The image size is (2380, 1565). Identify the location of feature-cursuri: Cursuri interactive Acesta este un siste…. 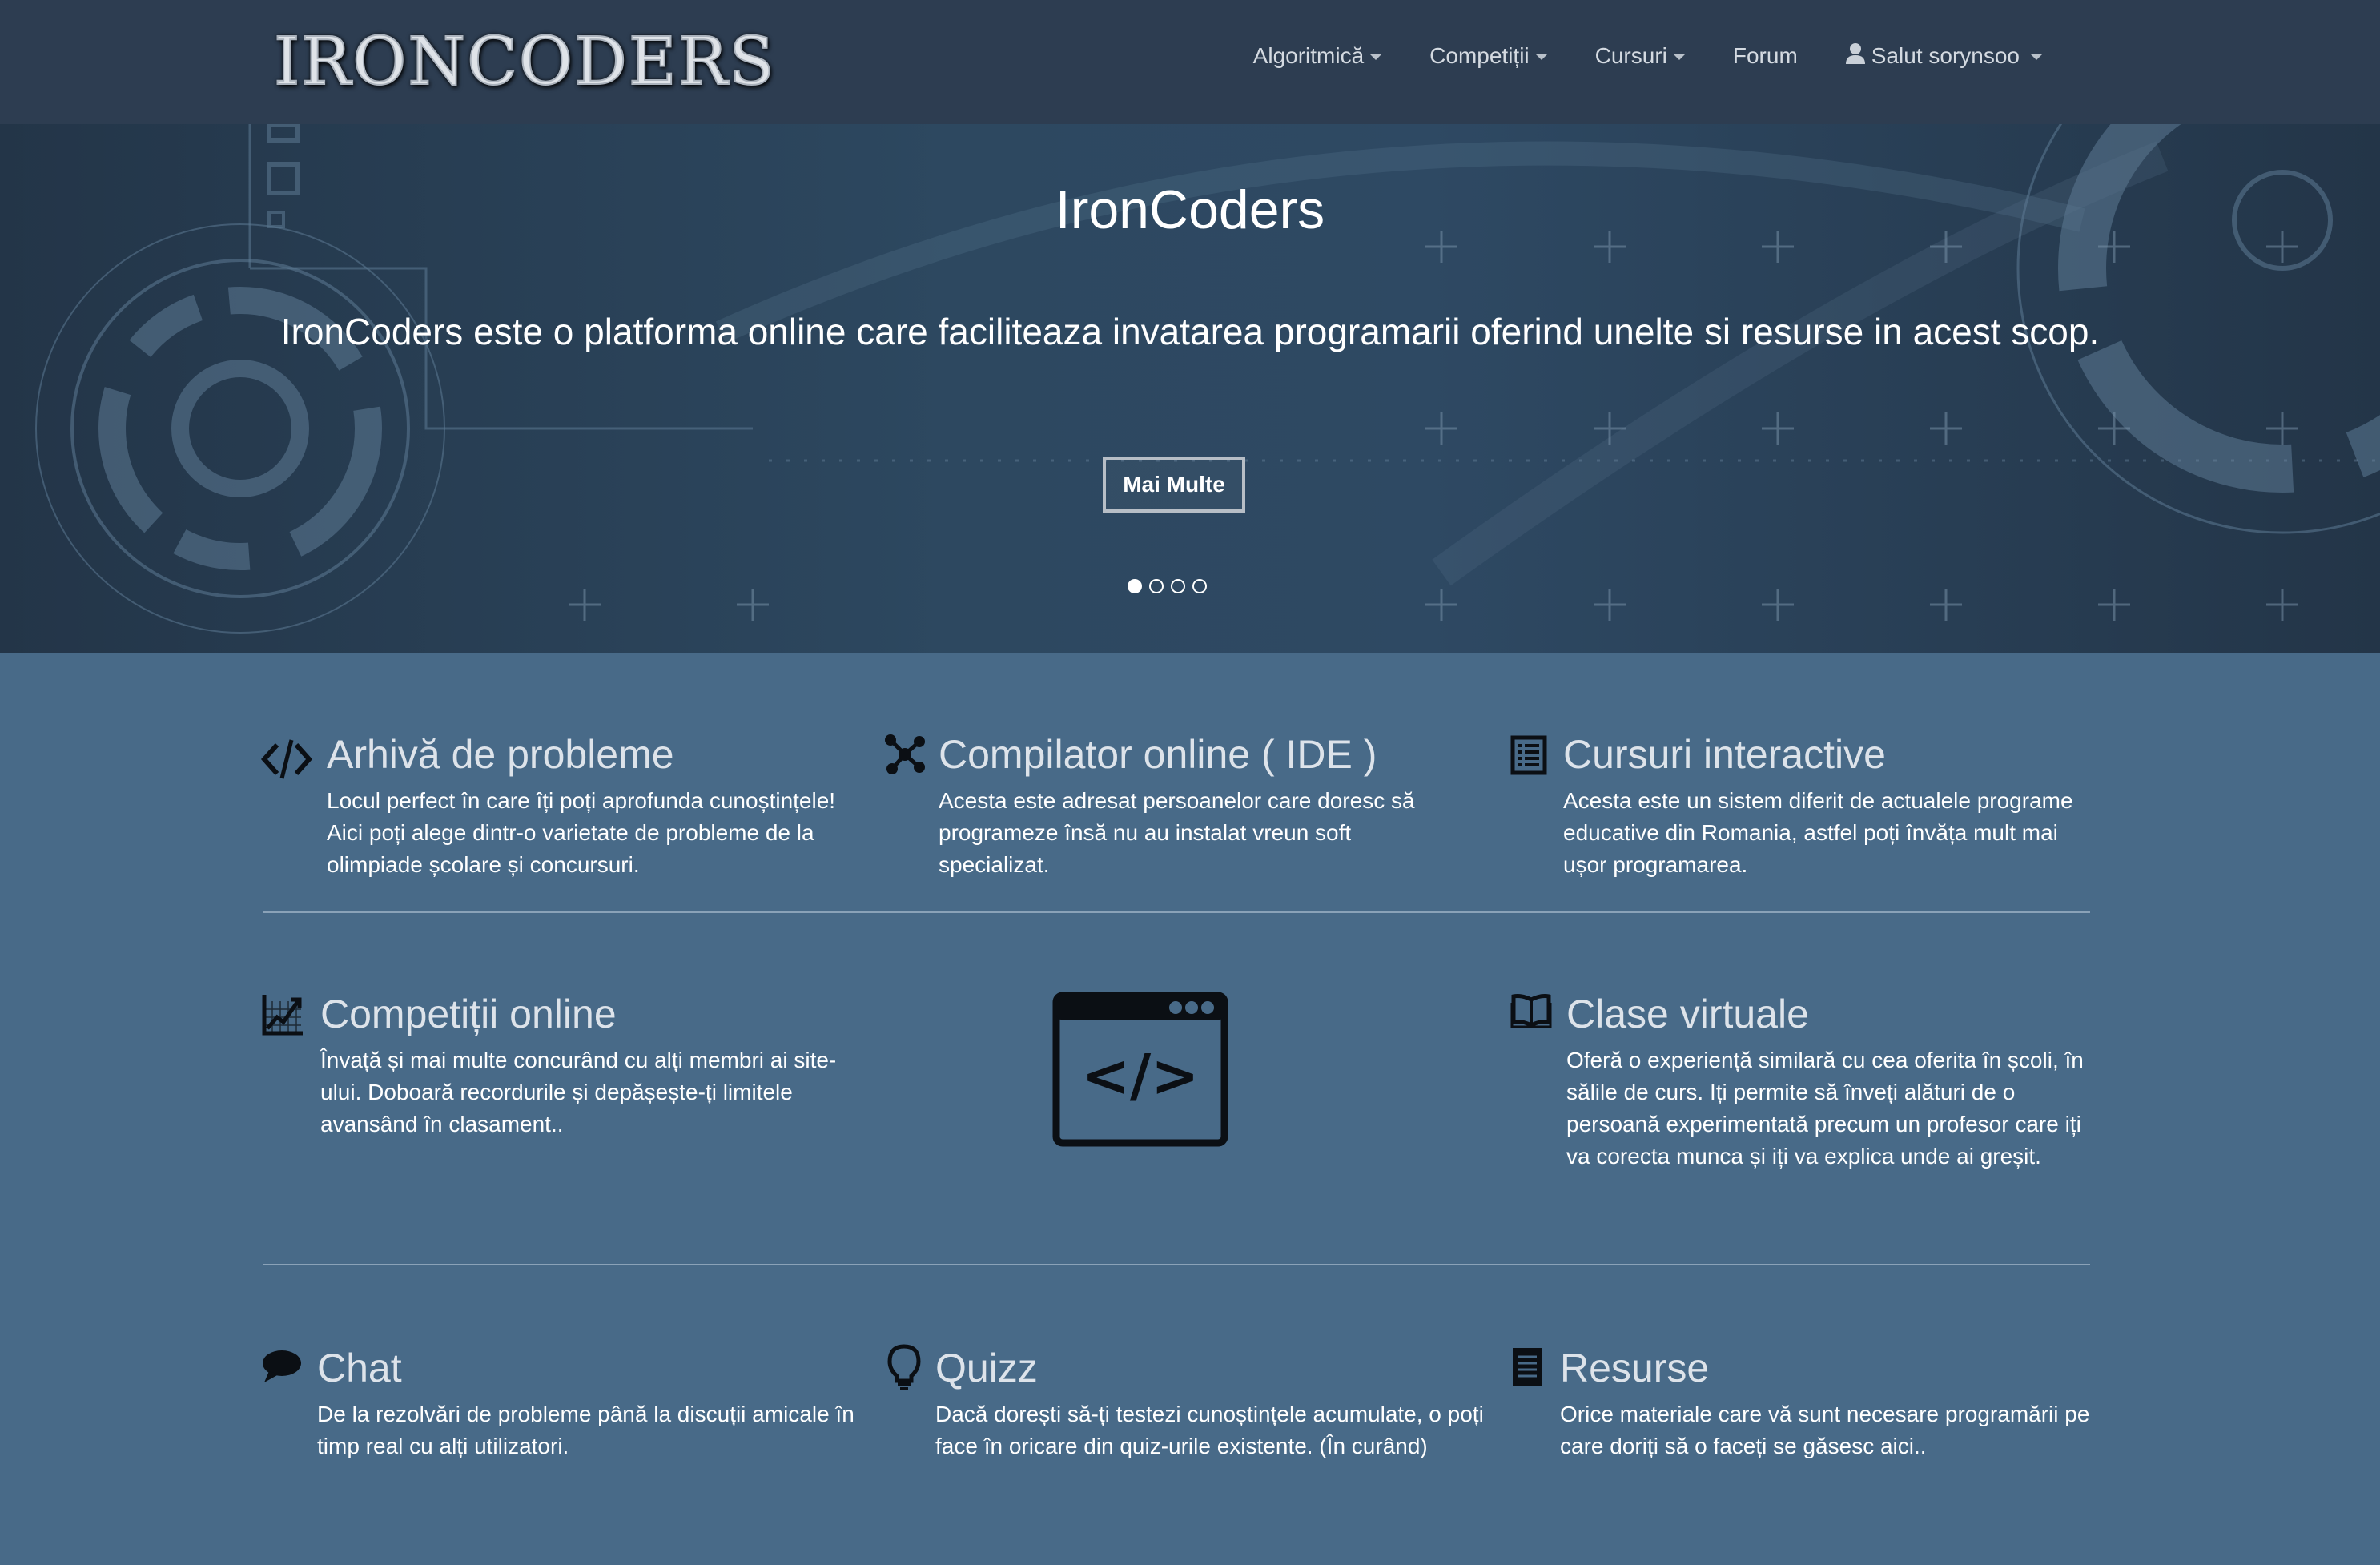
(1806, 806).